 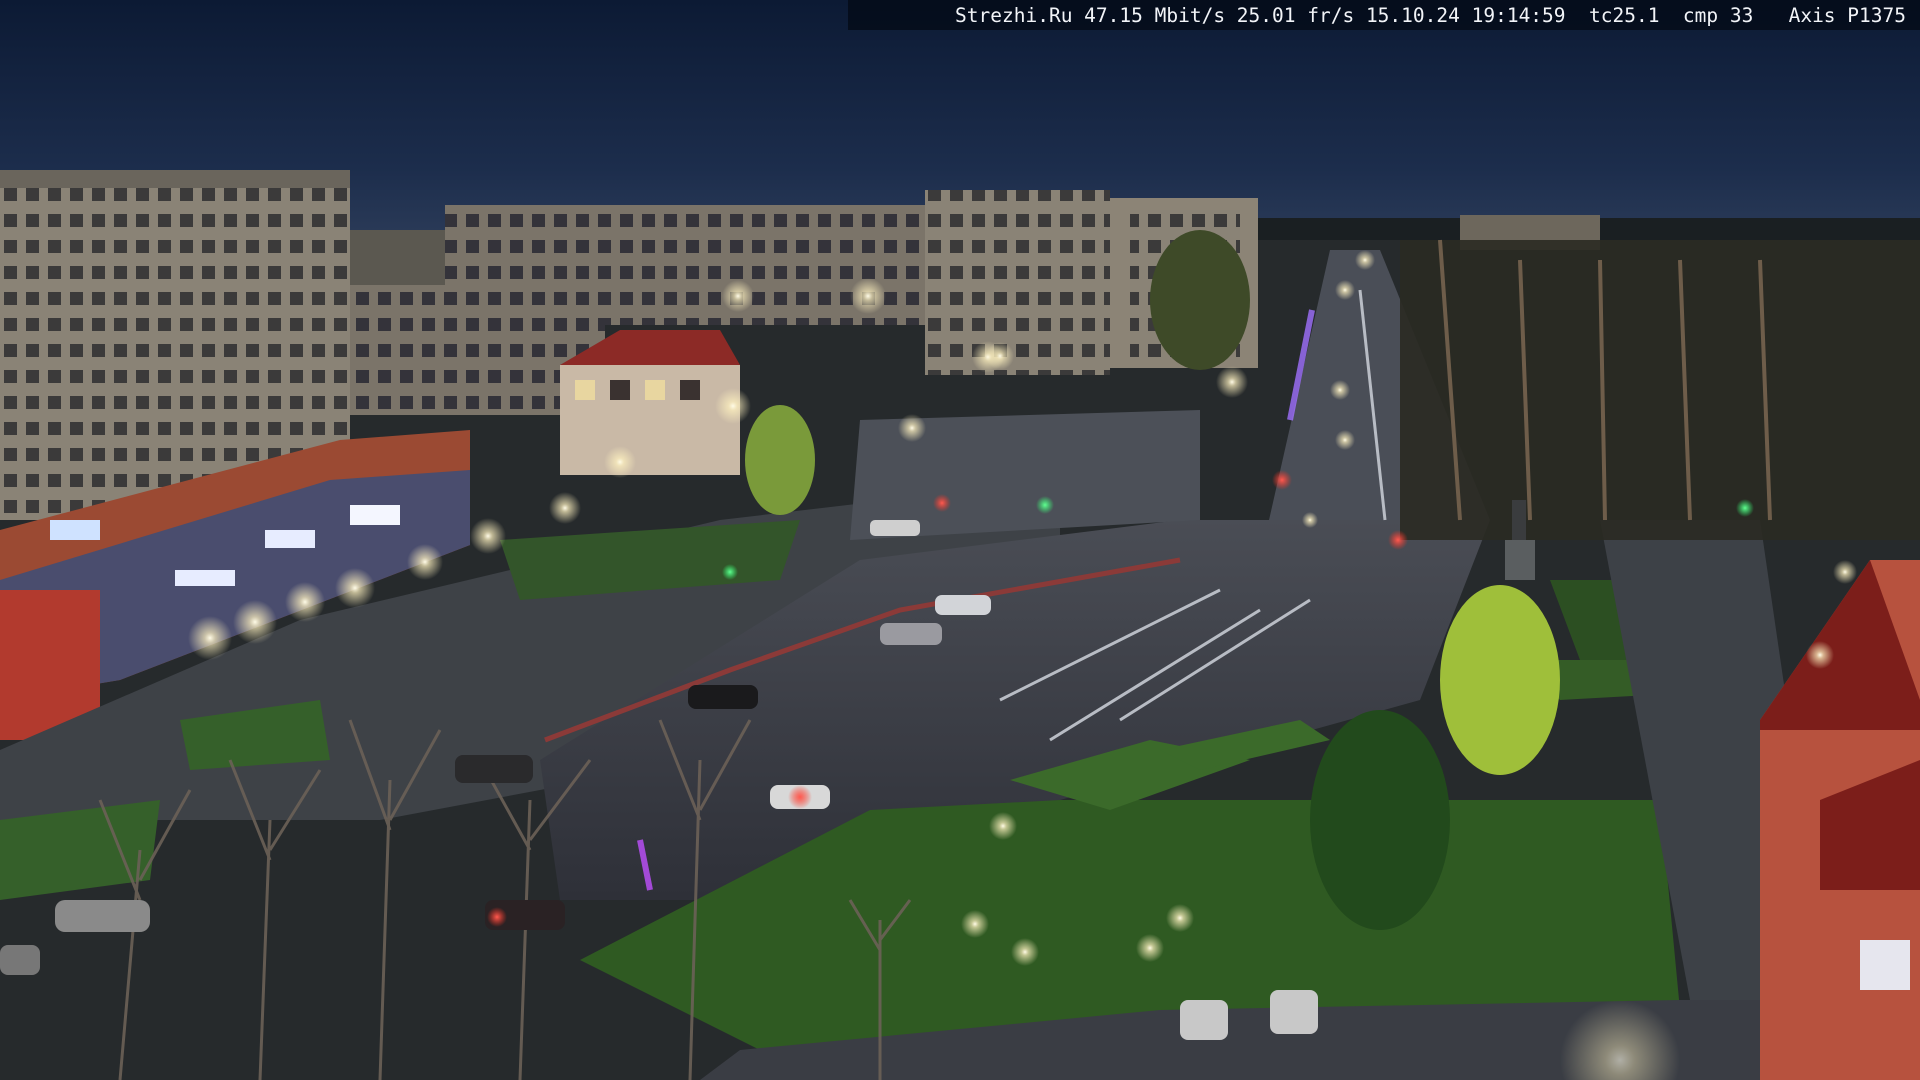 What do you see at coordinates (650, 402) in the screenshot?
I see `red-house` at bounding box center [650, 402].